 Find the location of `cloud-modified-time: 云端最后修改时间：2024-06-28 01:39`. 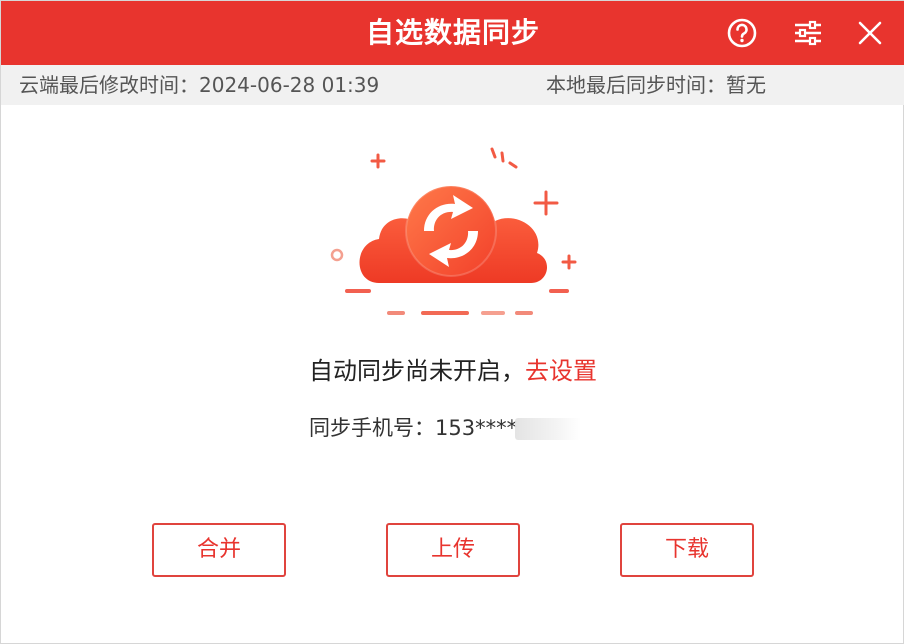

cloud-modified-time: 云端最后修改时间：2024-06-28 01:39 is located at coordinates (199, 85).